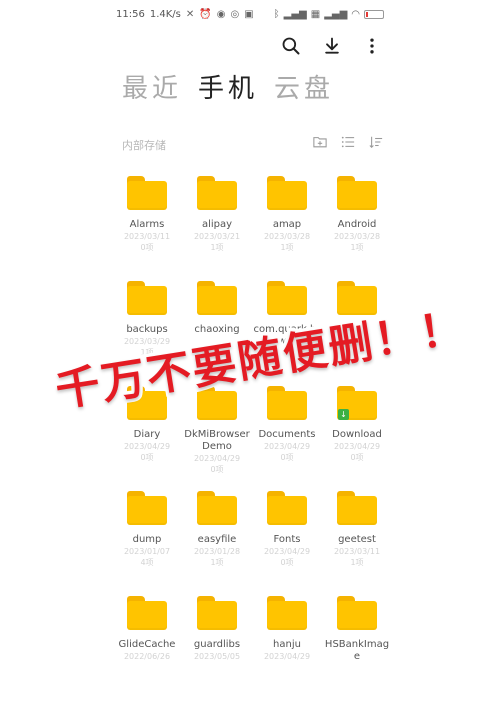  I want to click on folder-item: GlideCache 2022/06/26, so click(147, 648).